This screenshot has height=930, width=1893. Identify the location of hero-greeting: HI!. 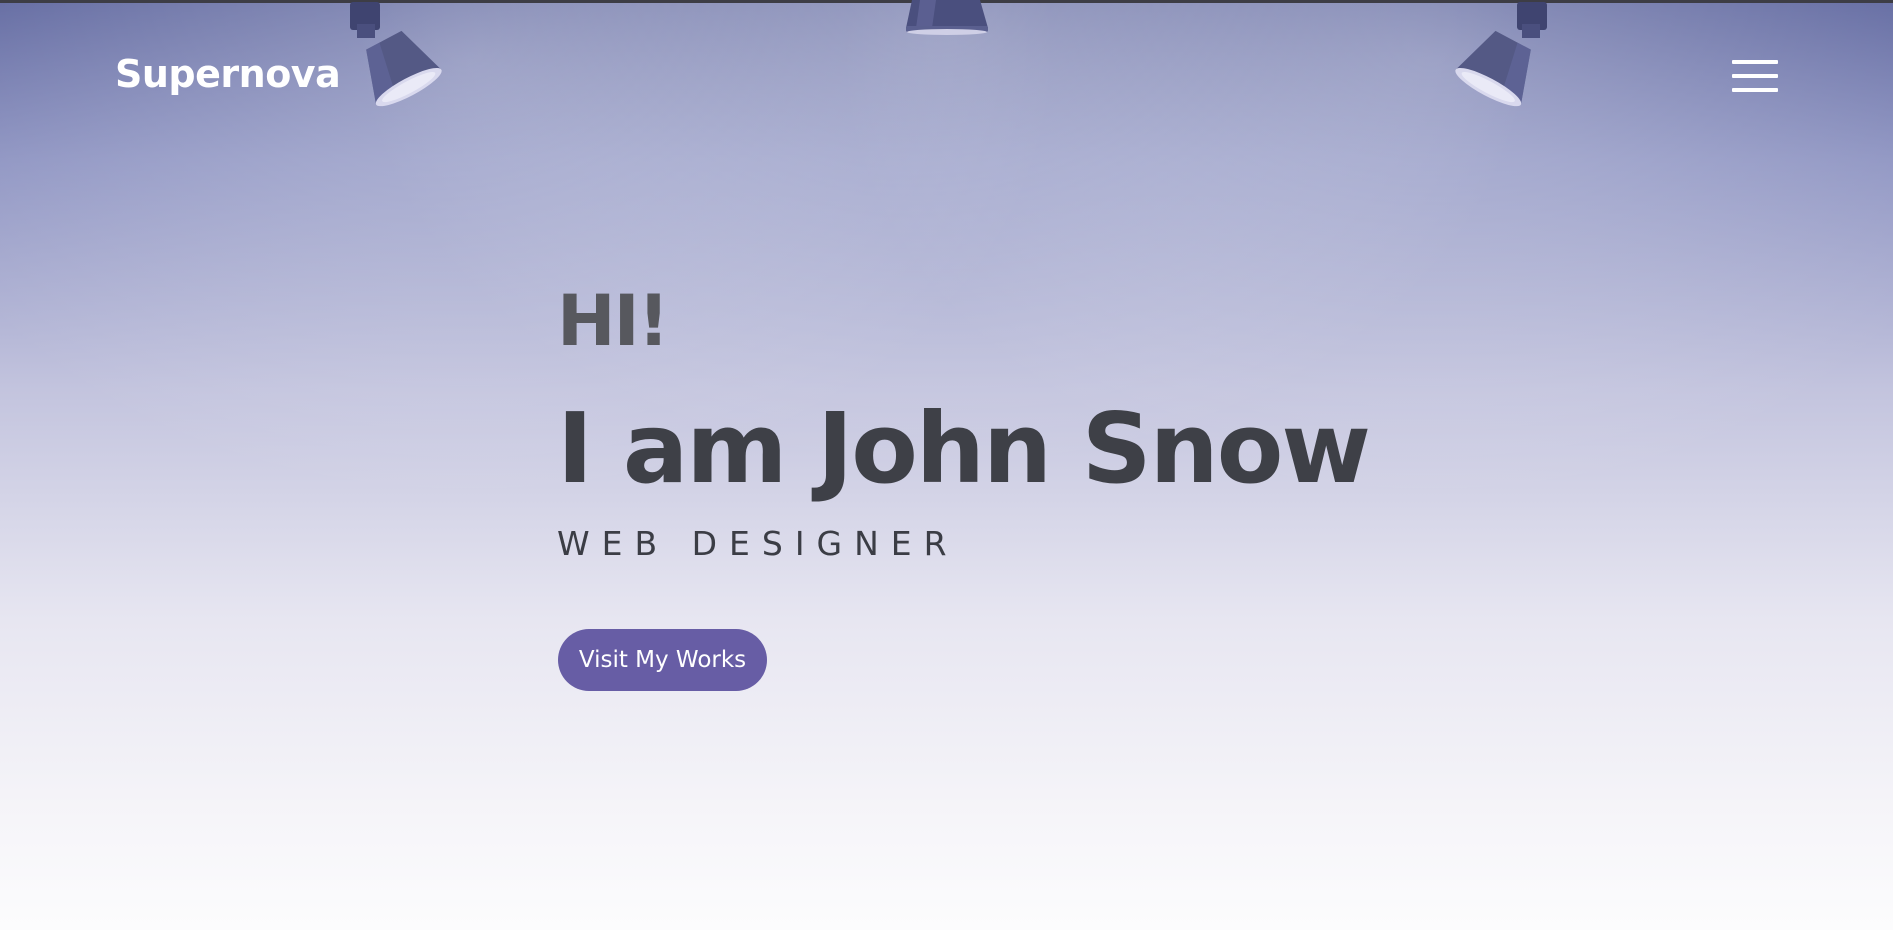
(613, 321).